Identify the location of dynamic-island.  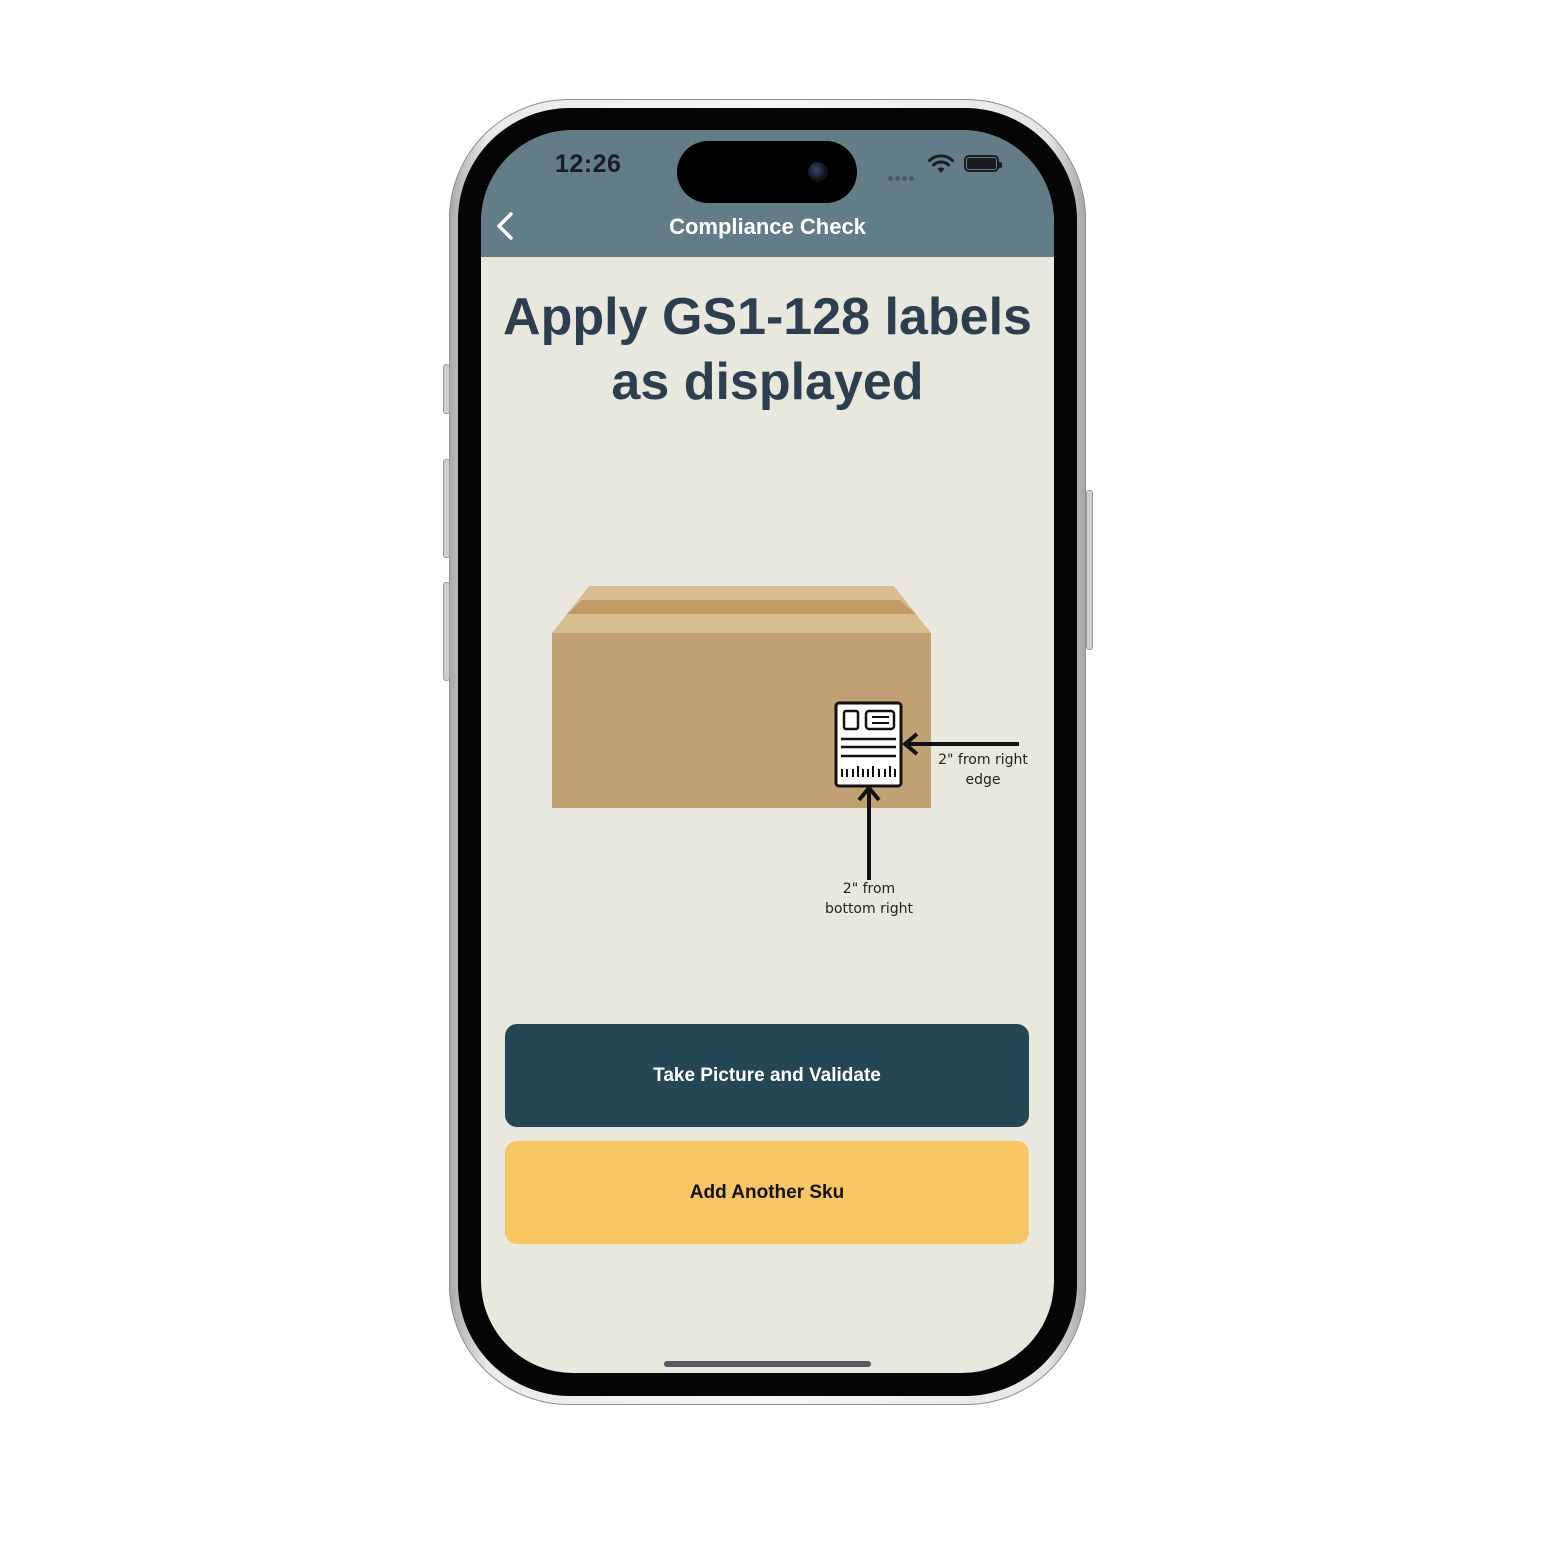
(767, 172).